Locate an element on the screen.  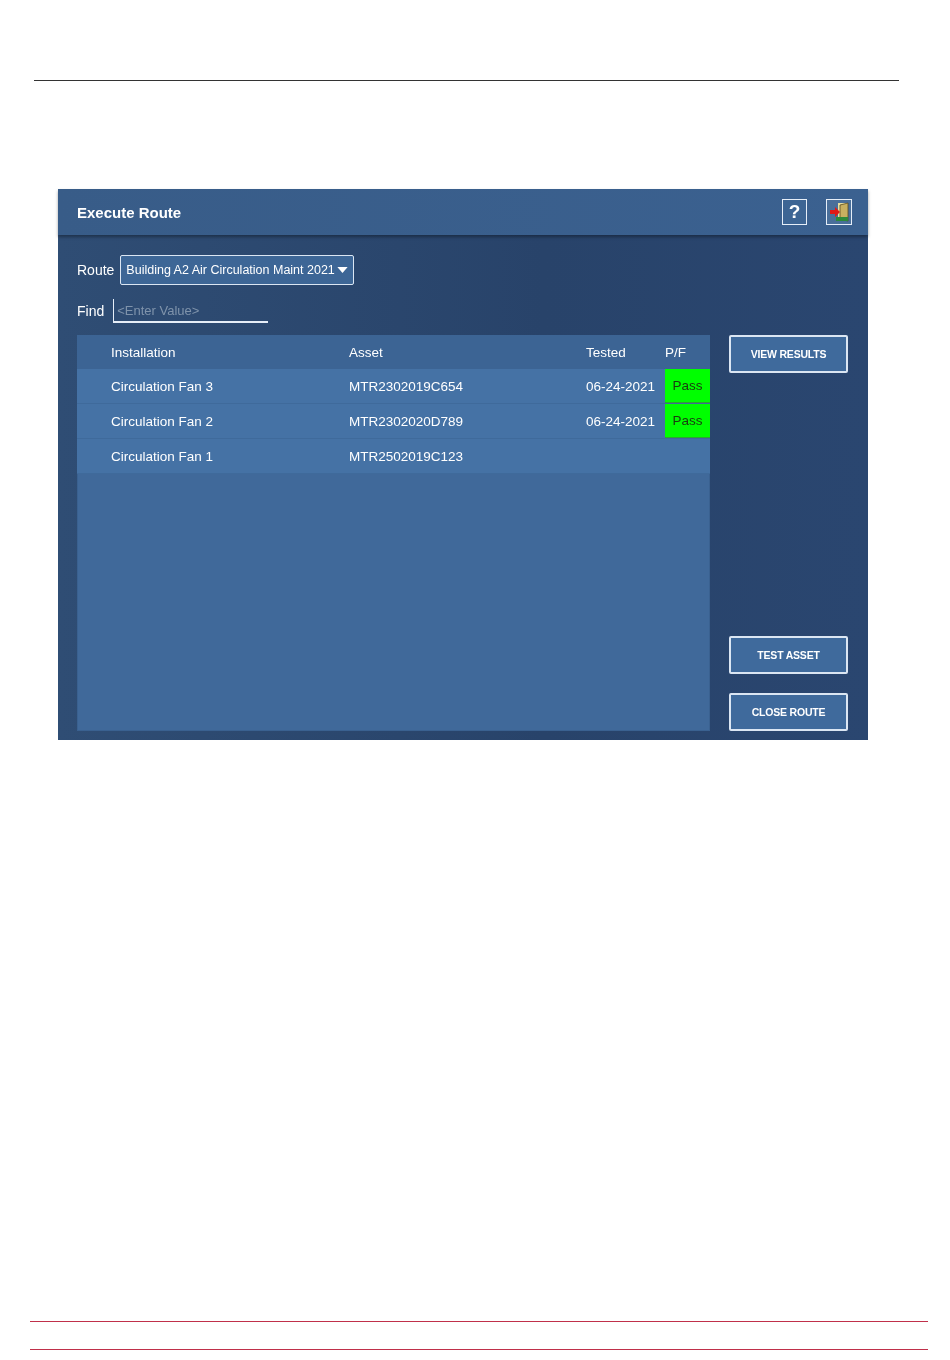
asset-cell-text: MTR2302020D789 is located at coordinates (407, 421).